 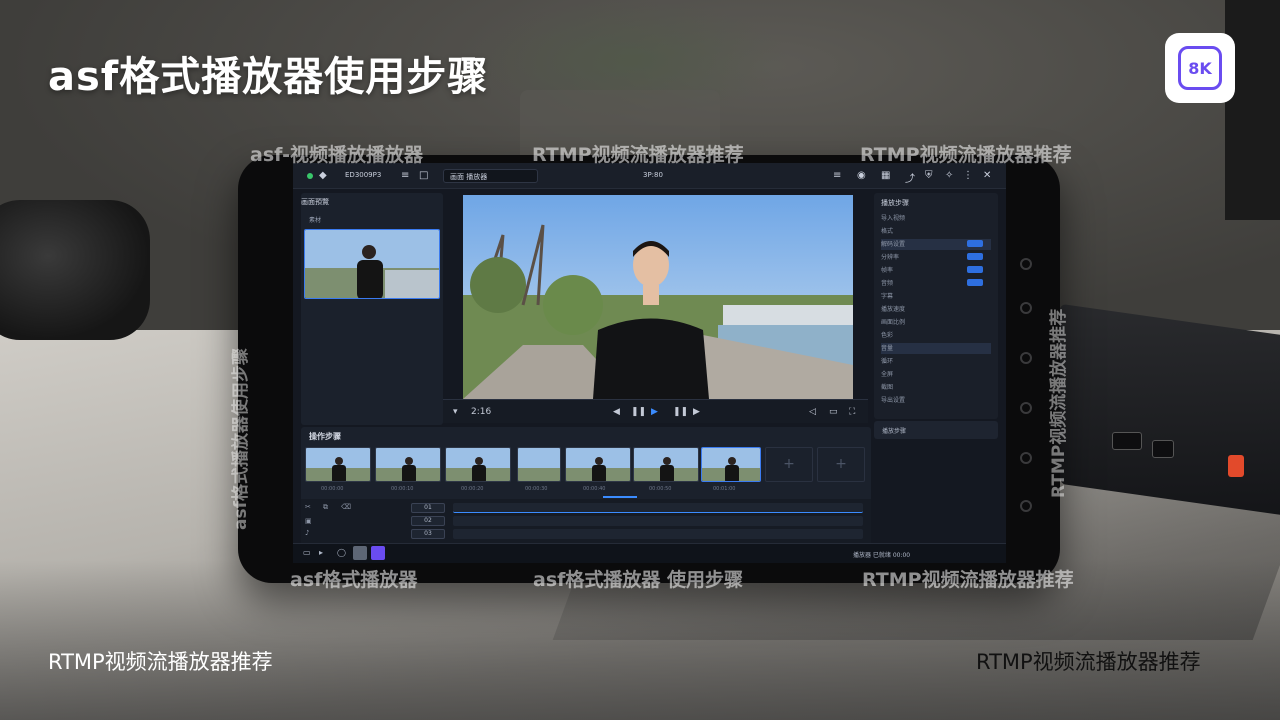 What do you see at coordinates (895, 203) in the screenshot?
I see `side-panel-title: 播放步骤` at bounding box center [895, 203].